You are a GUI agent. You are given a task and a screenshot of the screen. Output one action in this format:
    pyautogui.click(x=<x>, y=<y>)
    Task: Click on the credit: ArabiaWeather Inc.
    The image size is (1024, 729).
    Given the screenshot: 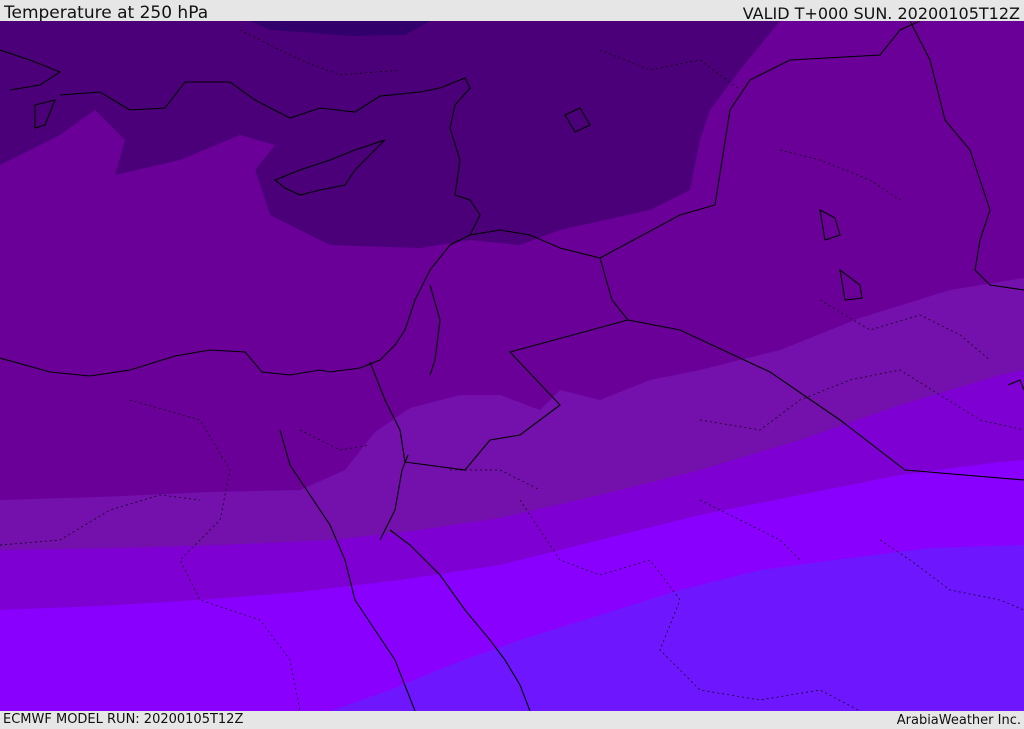 What is the action you would take?
    pyautogui.click(x=958, y=720)
    